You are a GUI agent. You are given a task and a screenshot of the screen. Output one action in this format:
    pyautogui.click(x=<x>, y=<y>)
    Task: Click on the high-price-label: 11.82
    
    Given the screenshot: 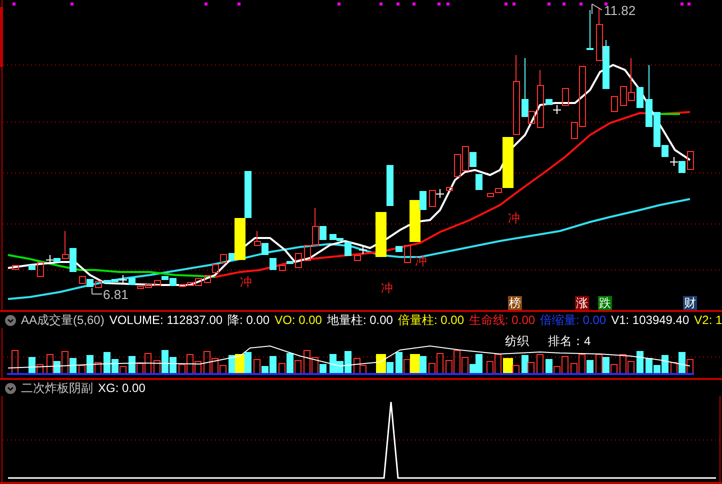 What is the action you would take?
    pyautogui.click(x=620, y=11)
    